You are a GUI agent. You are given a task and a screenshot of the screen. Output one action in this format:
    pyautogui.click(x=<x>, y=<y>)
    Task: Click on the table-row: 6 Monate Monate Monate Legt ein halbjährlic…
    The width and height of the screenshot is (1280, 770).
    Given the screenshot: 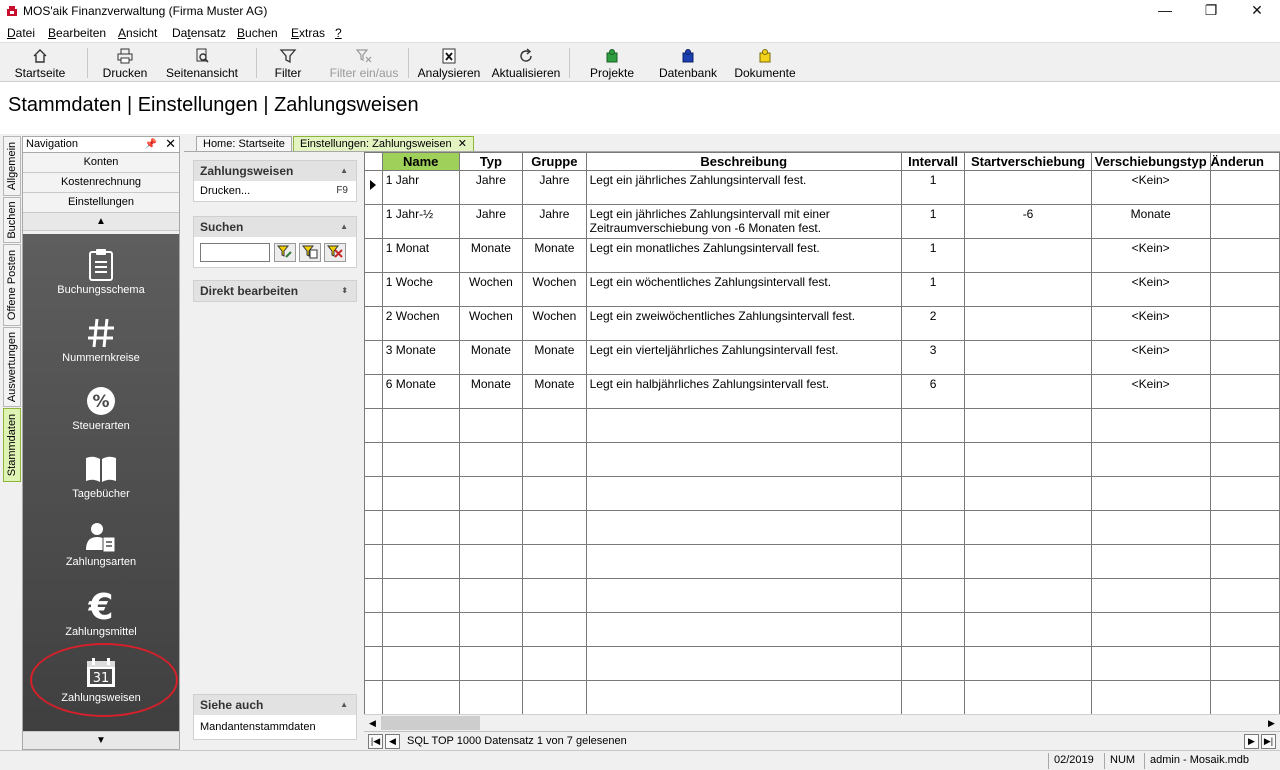 What is the action you would take?
    pyautogui.click(x=822, y=391)
    